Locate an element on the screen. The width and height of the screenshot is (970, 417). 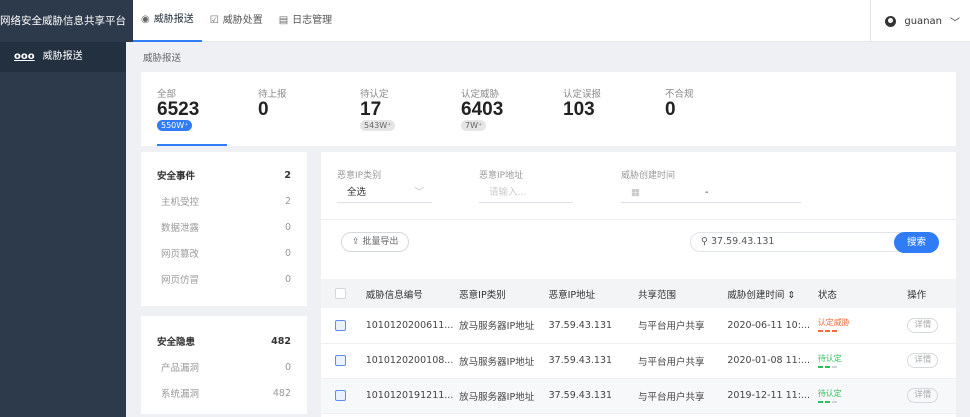
tab-label: 威胁处置 is located at coordinates (242, 20).